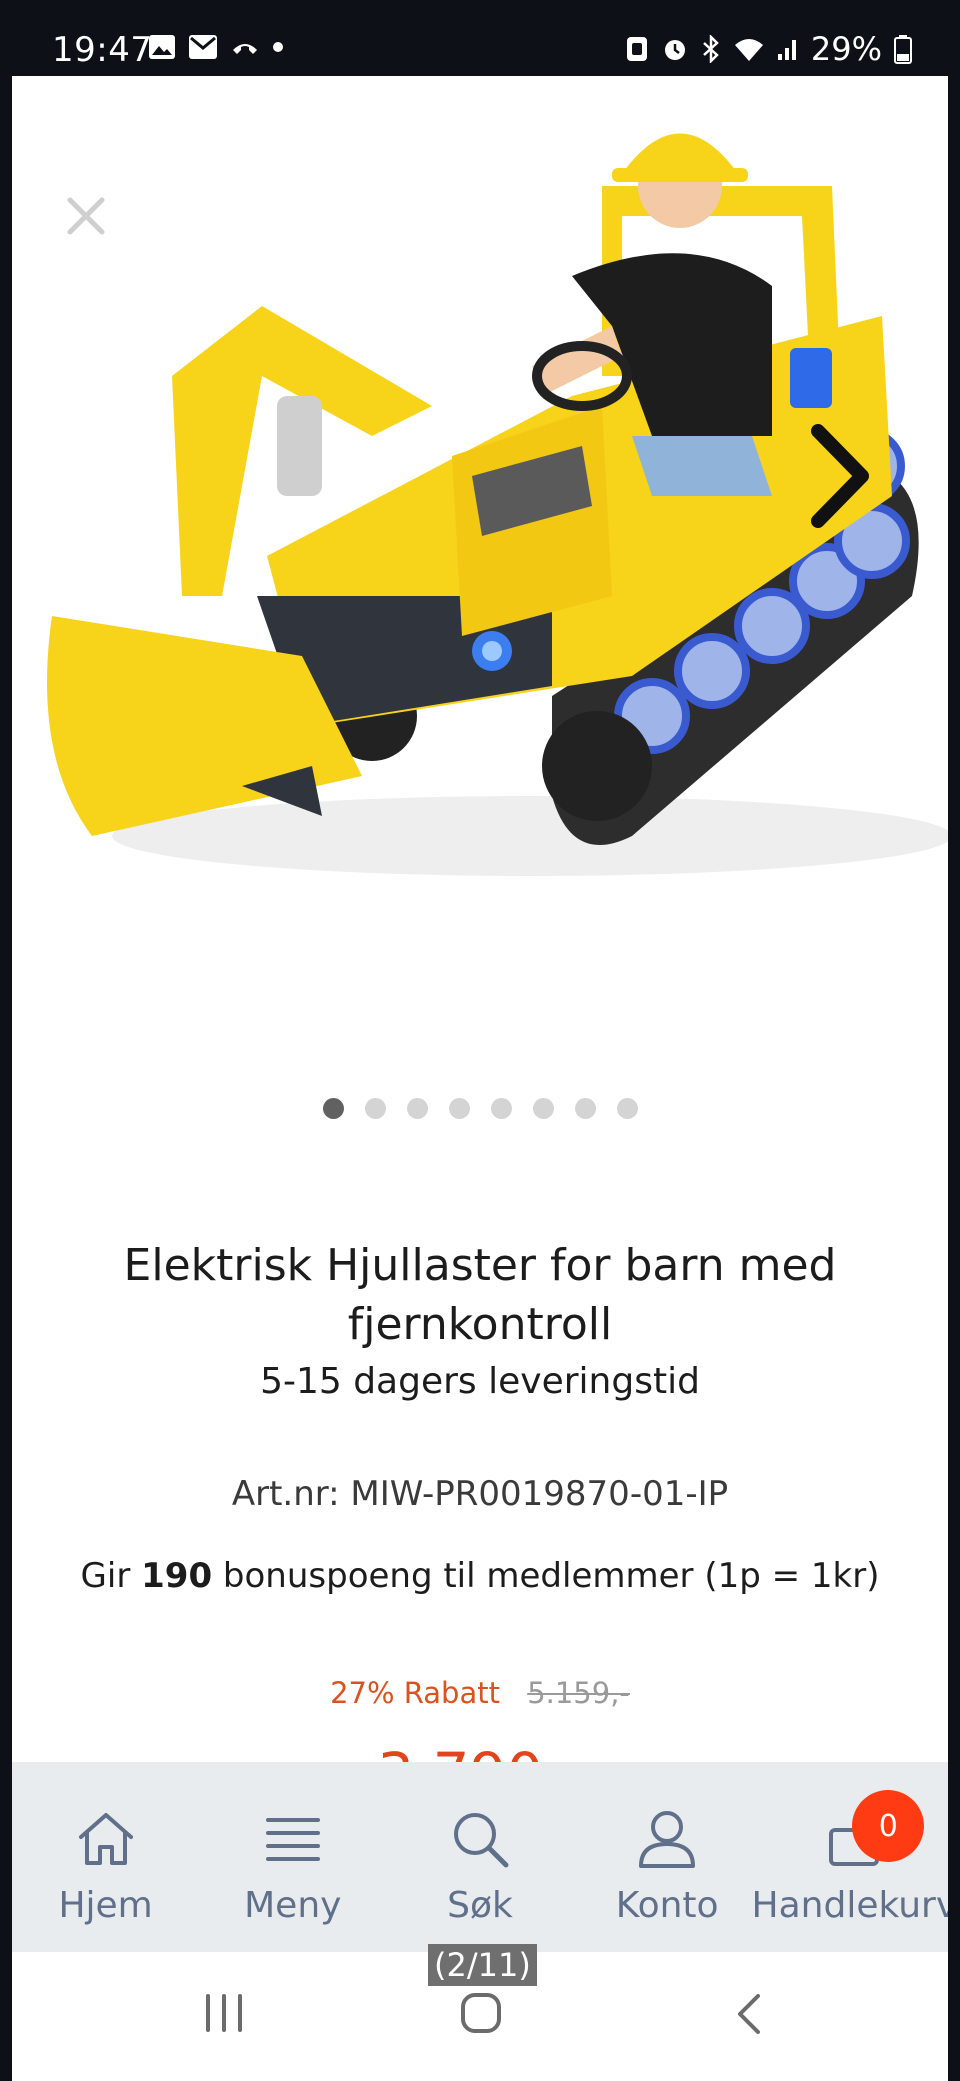  I want to click on back-icon, so click(749, 2014).